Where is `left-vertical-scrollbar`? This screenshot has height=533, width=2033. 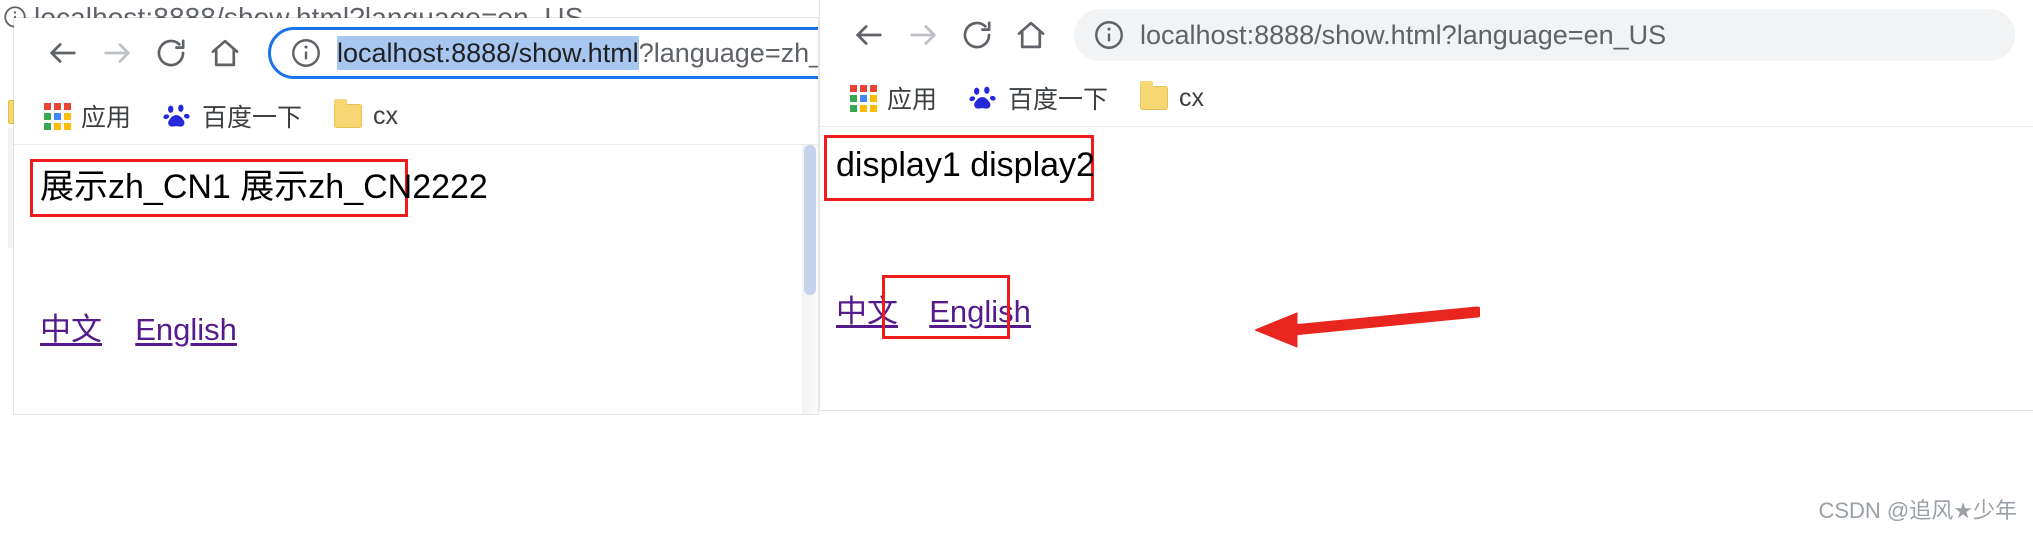 left-vertical-scrollbar is located at coordinates (810, 279).